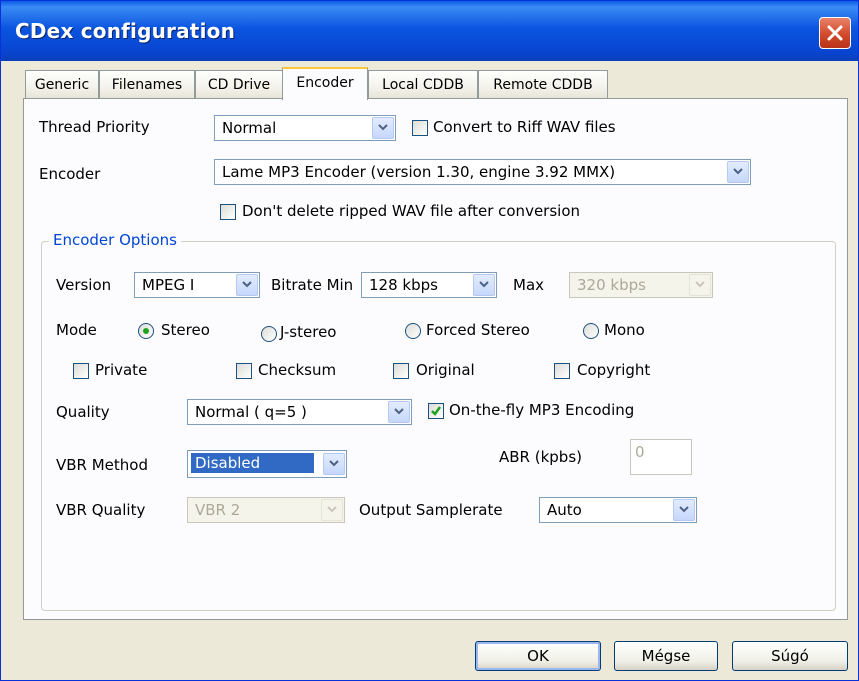  I want to click on tab-local-cddb: Local CDDB, so click(423, 84).